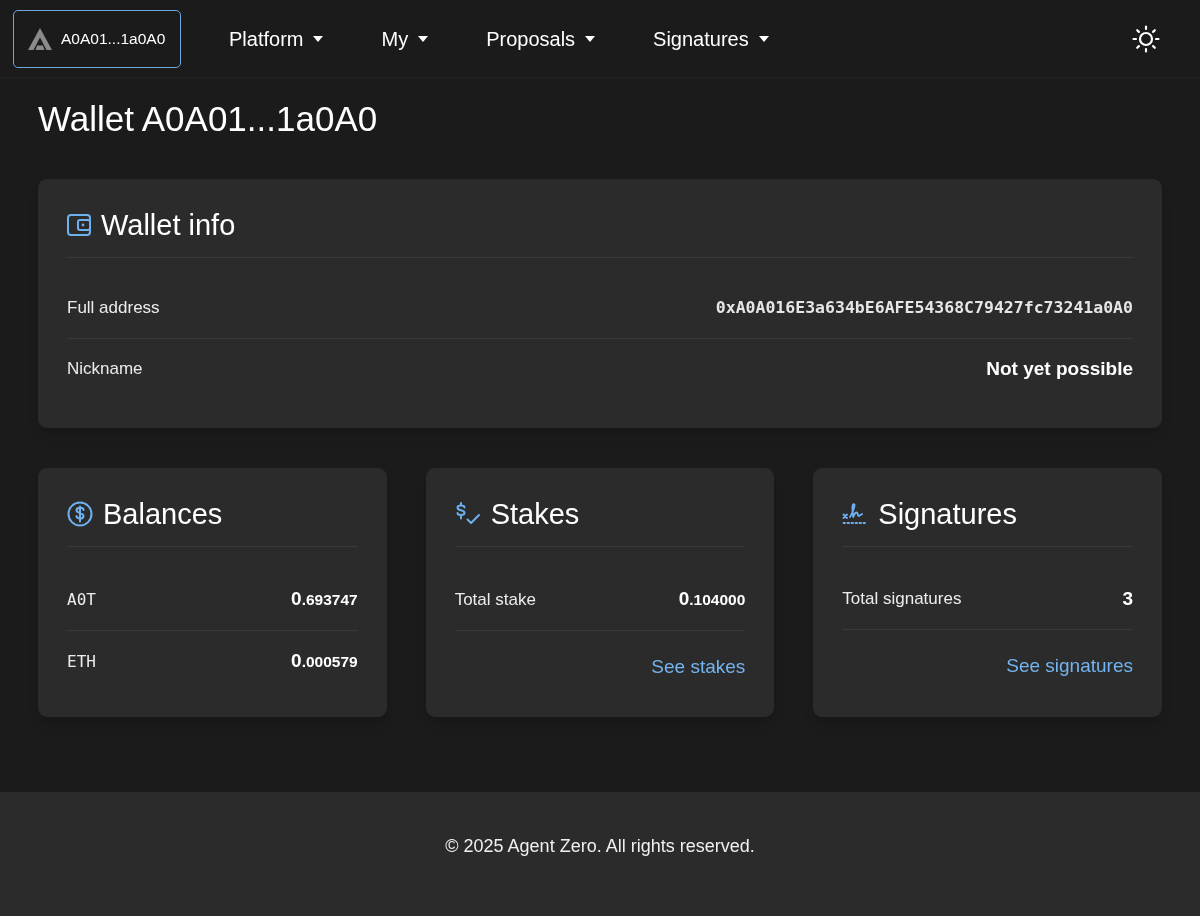  I want to click on token-label: A0T, so click(81, 599).